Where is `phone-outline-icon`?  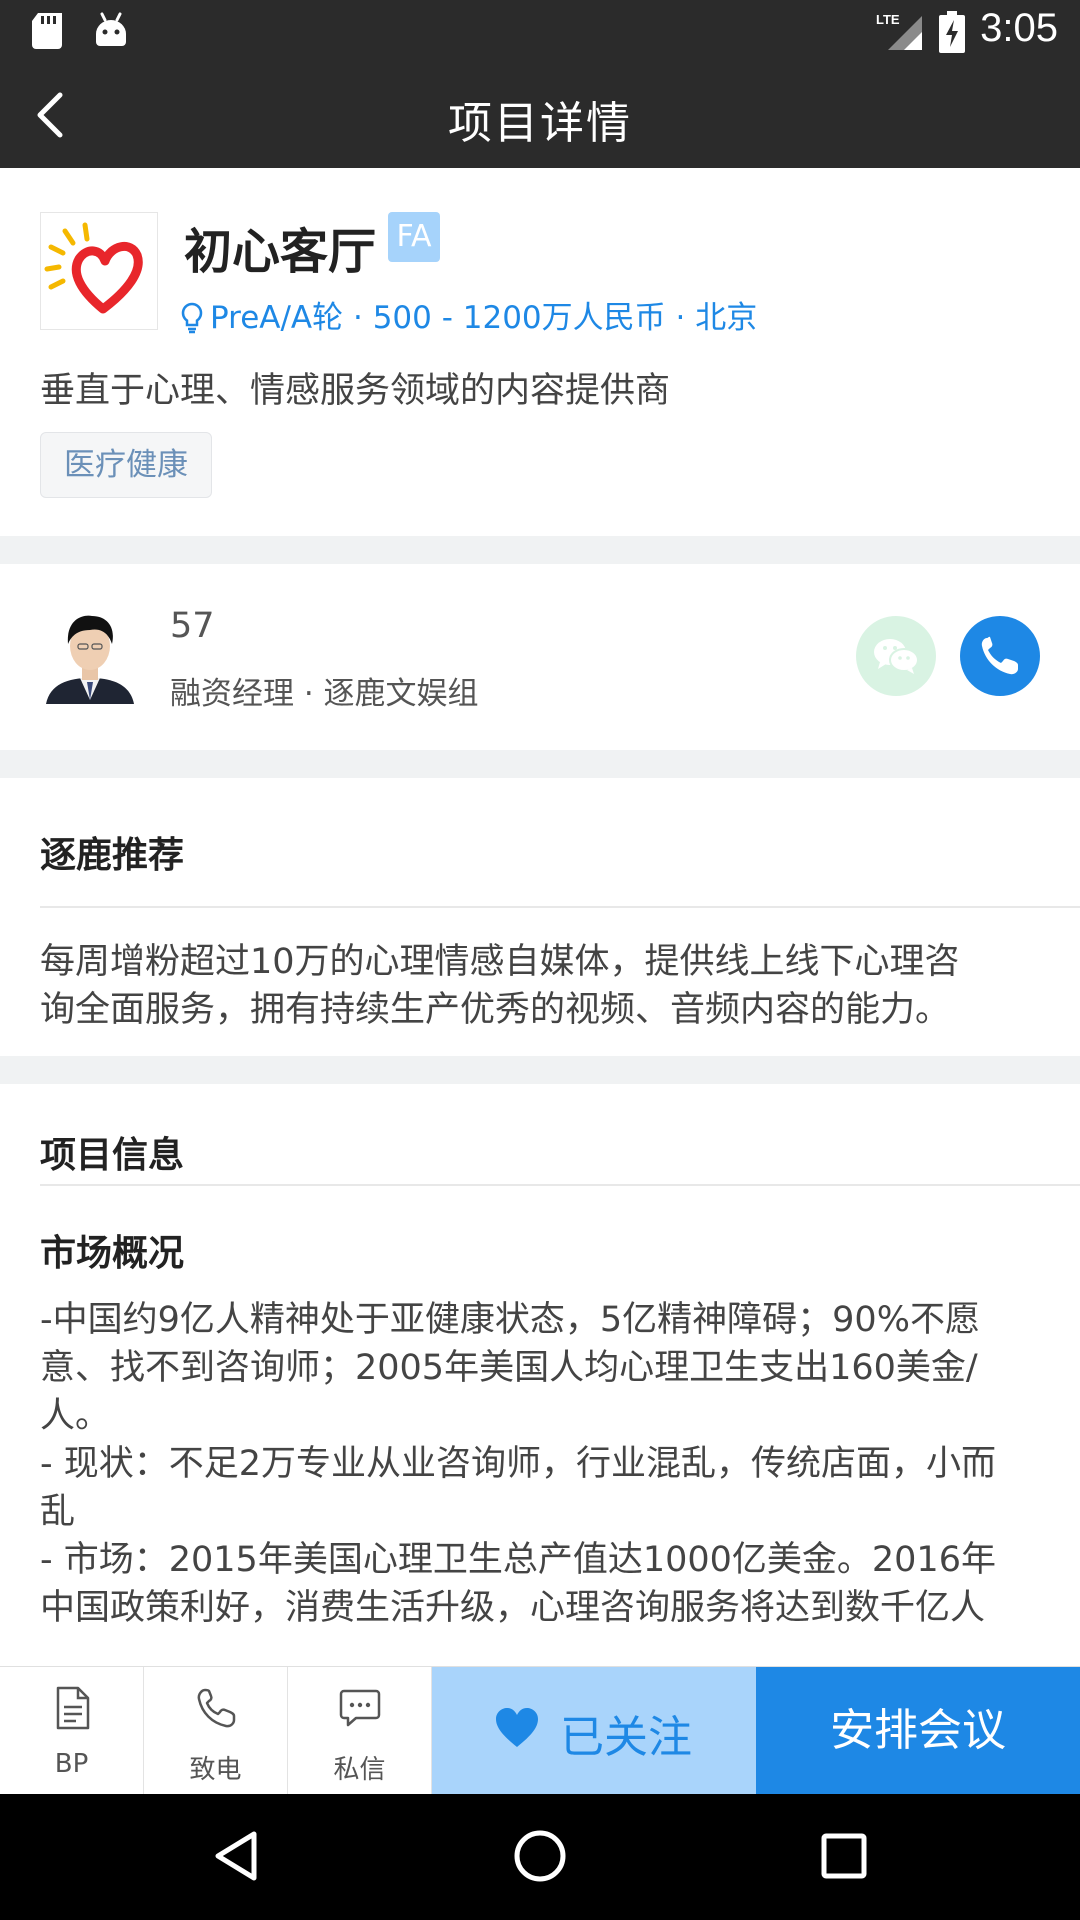
phone-outline-icon is located at coordinates (216, 1708).